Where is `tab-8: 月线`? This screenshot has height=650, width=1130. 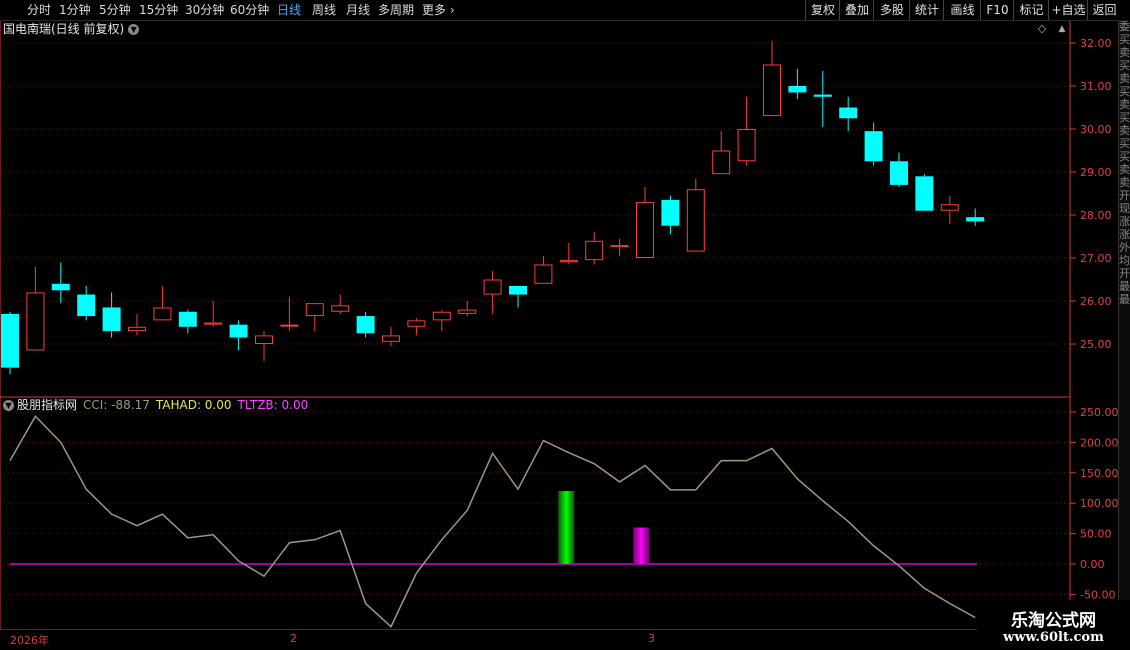
tab-8: 月线 is located at coordinates (358, 10).